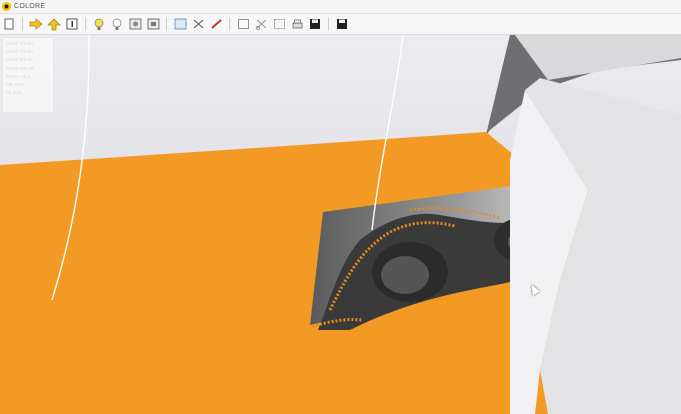  I want to click on readout-line: ASSE X/0.00, so click(19, 43).